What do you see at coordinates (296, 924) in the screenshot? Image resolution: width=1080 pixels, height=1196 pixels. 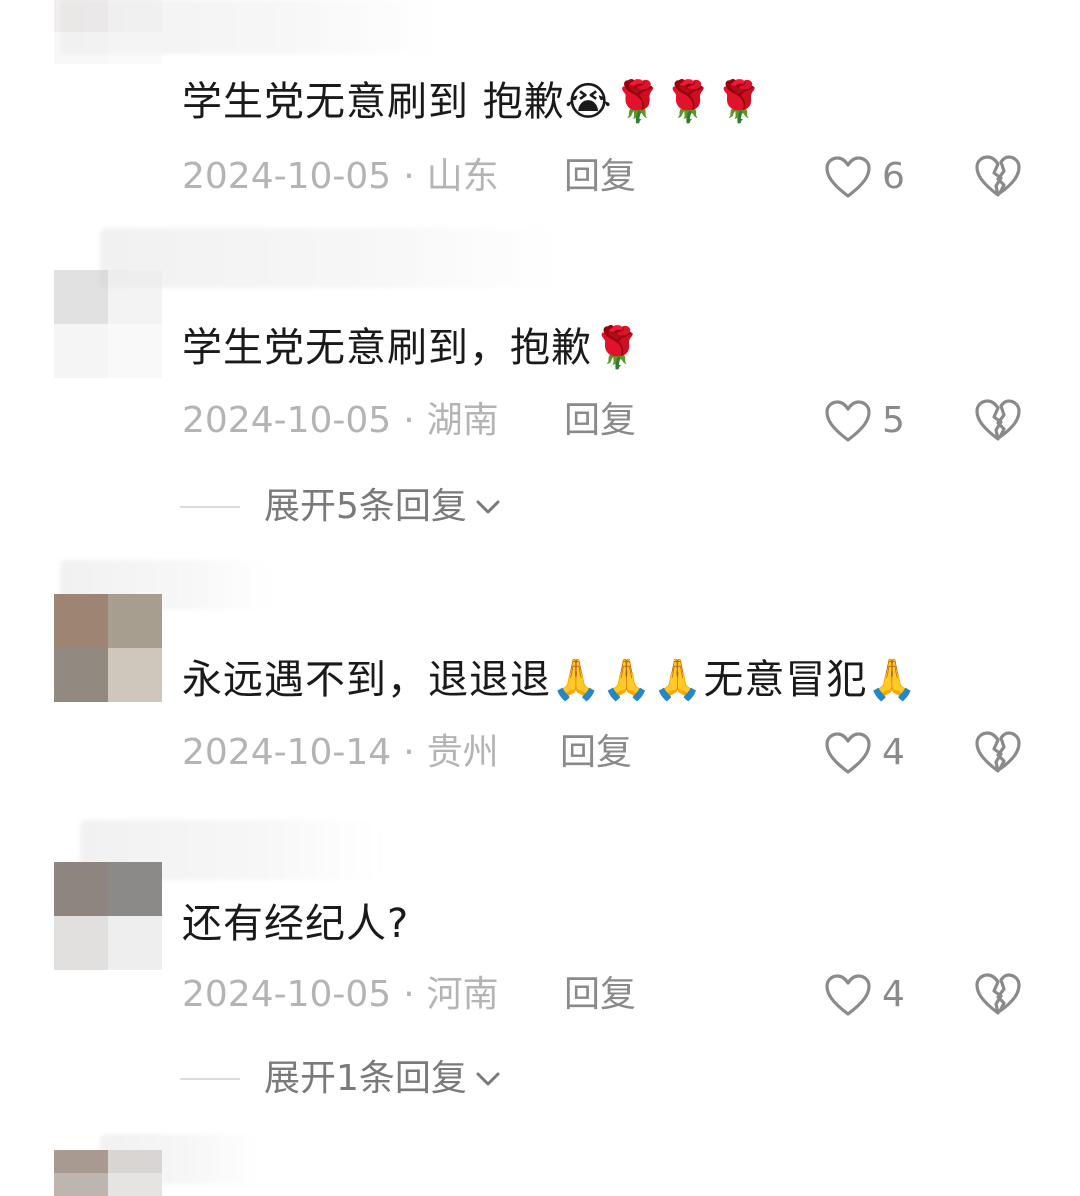 I see `comment-text: 还有经纪人?` at bounding box center [296, 924].